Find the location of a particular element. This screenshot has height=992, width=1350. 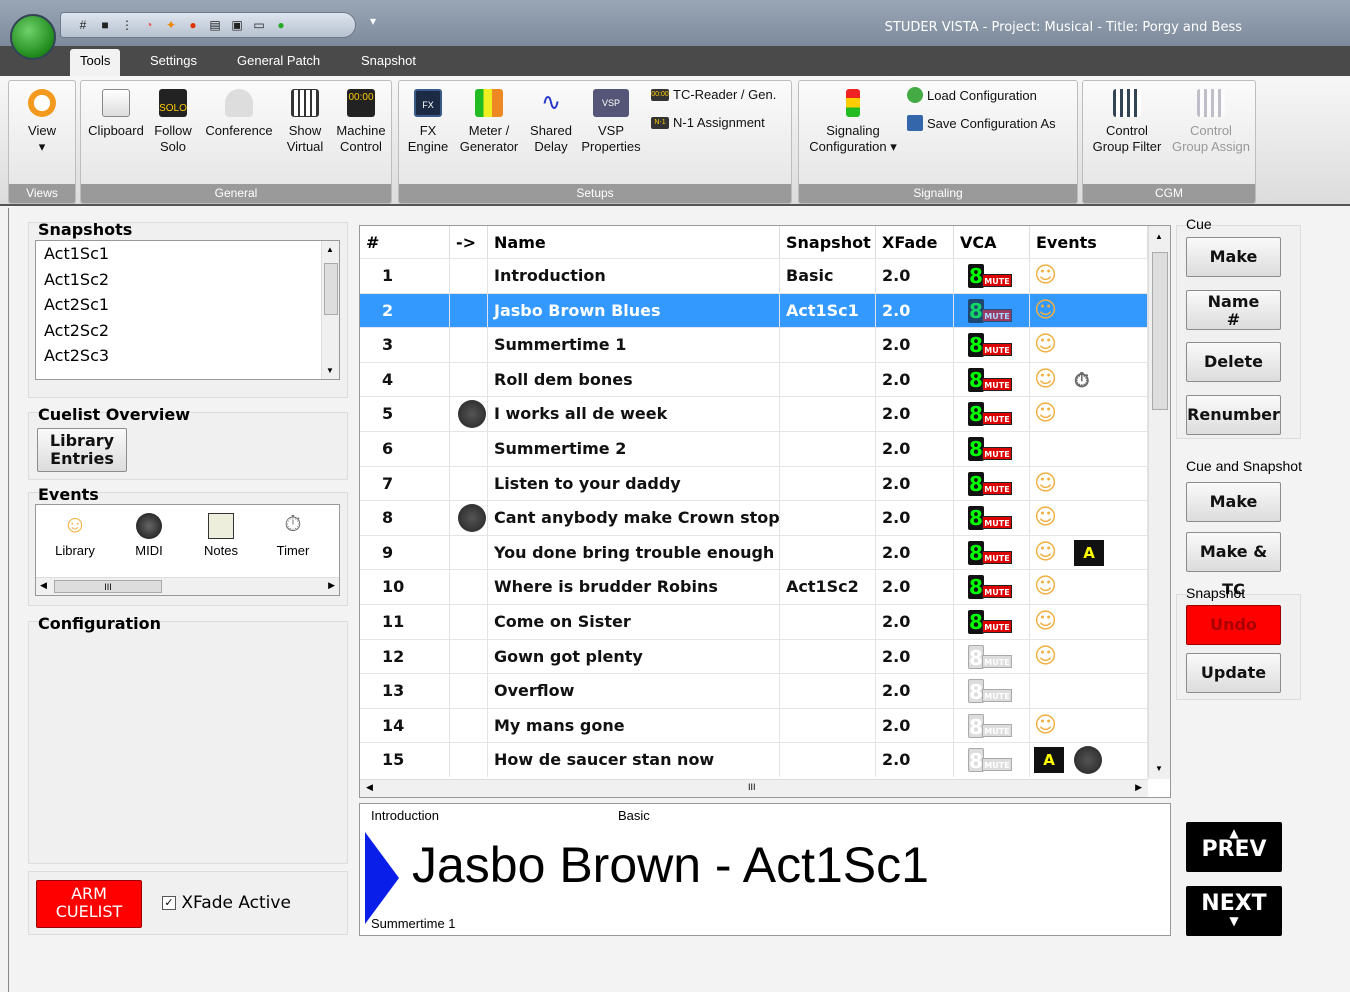

table-row: 5 I works all de week 2.0 8 MUTE ☺ is located at coordinates (754, 413).